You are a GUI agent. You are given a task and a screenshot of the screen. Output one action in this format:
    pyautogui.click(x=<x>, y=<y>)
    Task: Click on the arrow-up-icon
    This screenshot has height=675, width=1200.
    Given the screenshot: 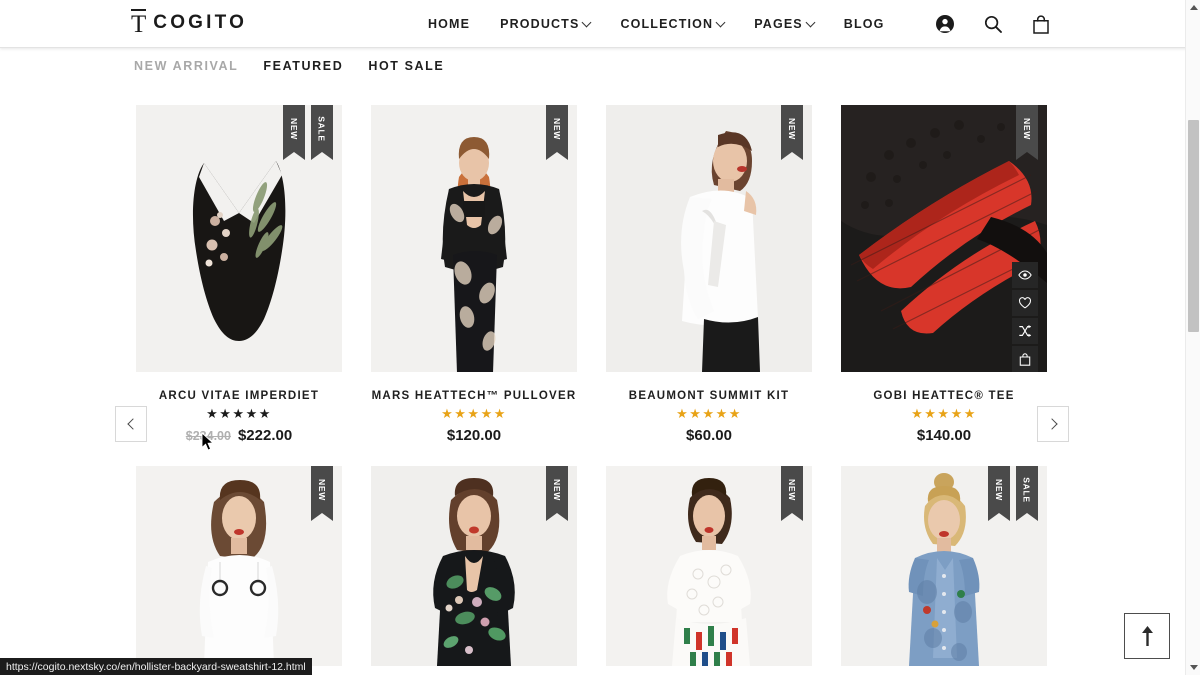 What is the action you would take?
    pyautogui.click(x=1147, y=636)
    